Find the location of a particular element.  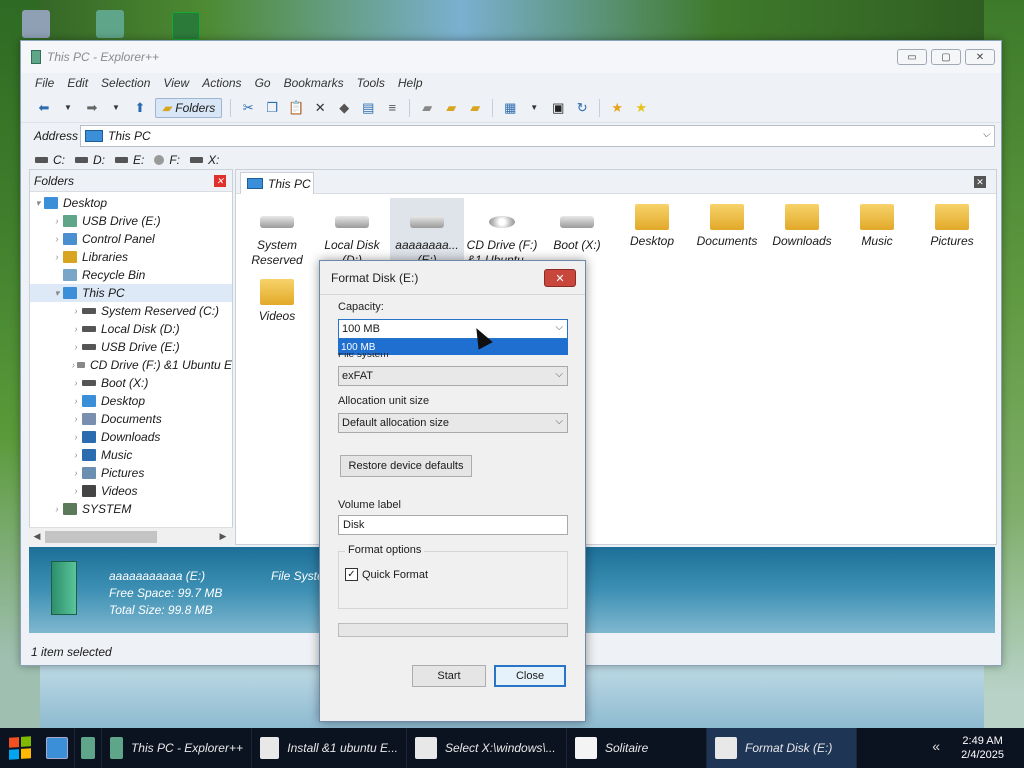

file-item: Pictures is located at coordinates (952, 223).